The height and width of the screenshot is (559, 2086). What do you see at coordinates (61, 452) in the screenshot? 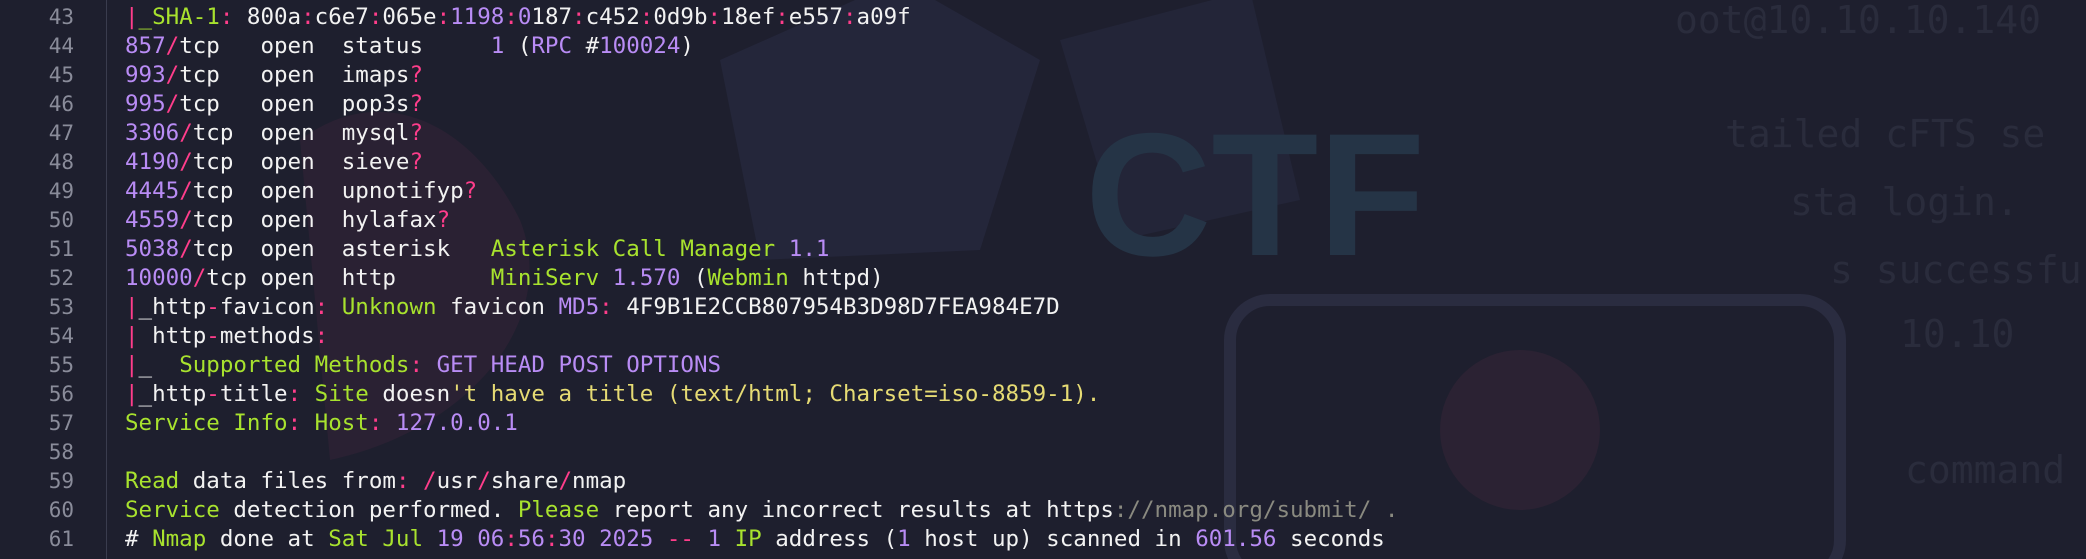
I see `line-number: 58` at bounding box center [61, 452].